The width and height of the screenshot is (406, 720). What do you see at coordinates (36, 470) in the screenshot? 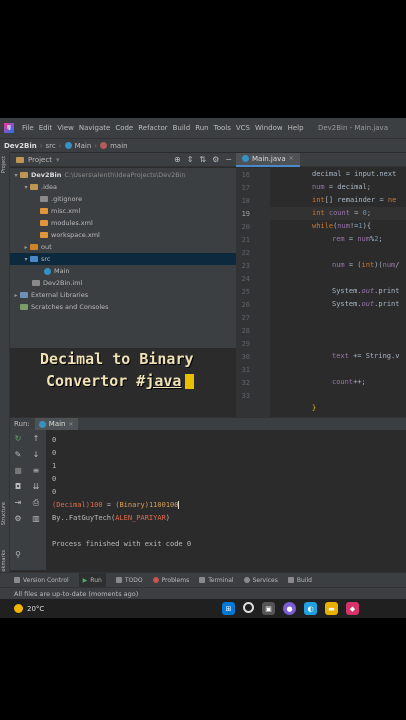
I see `soft-wrap-icon: ≡` at bounding box center [36, 470].